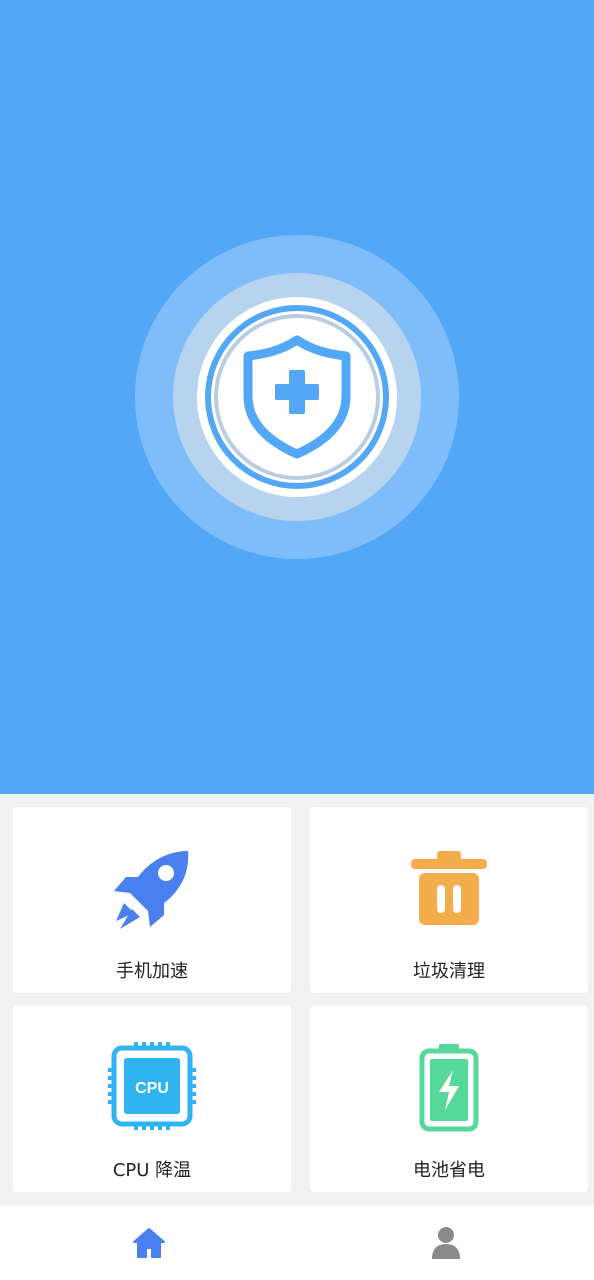  Describe the element at coordinates (449, 971) in the screenshot. I see `junk-clean-label: 垃圾清理` at that location.